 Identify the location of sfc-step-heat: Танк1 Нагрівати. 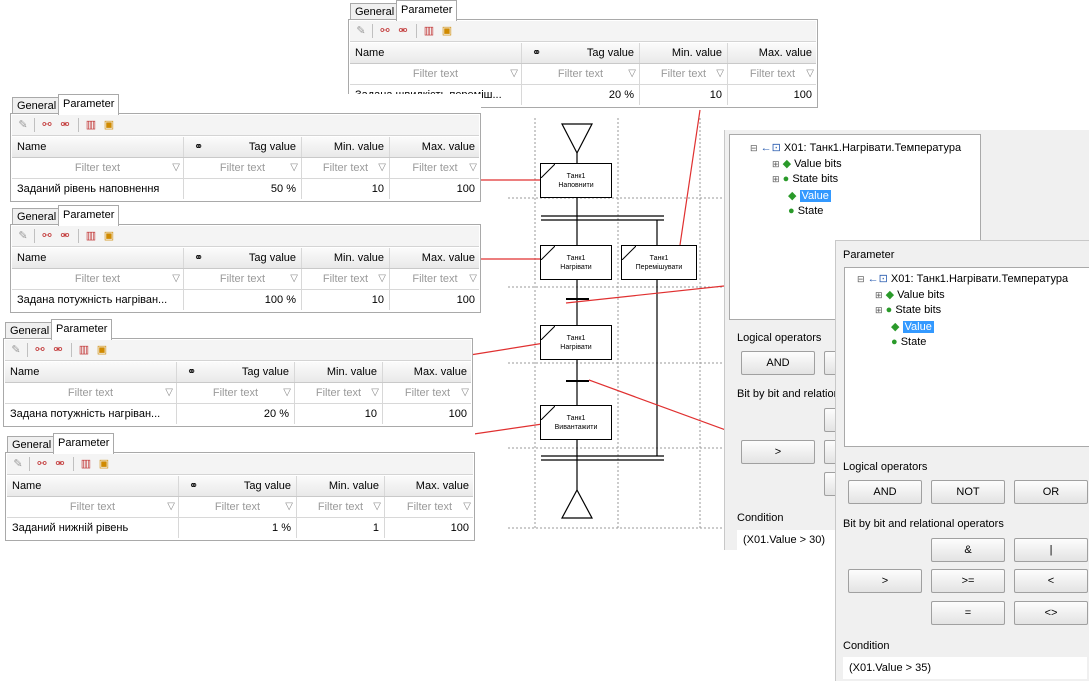
(576, 262).